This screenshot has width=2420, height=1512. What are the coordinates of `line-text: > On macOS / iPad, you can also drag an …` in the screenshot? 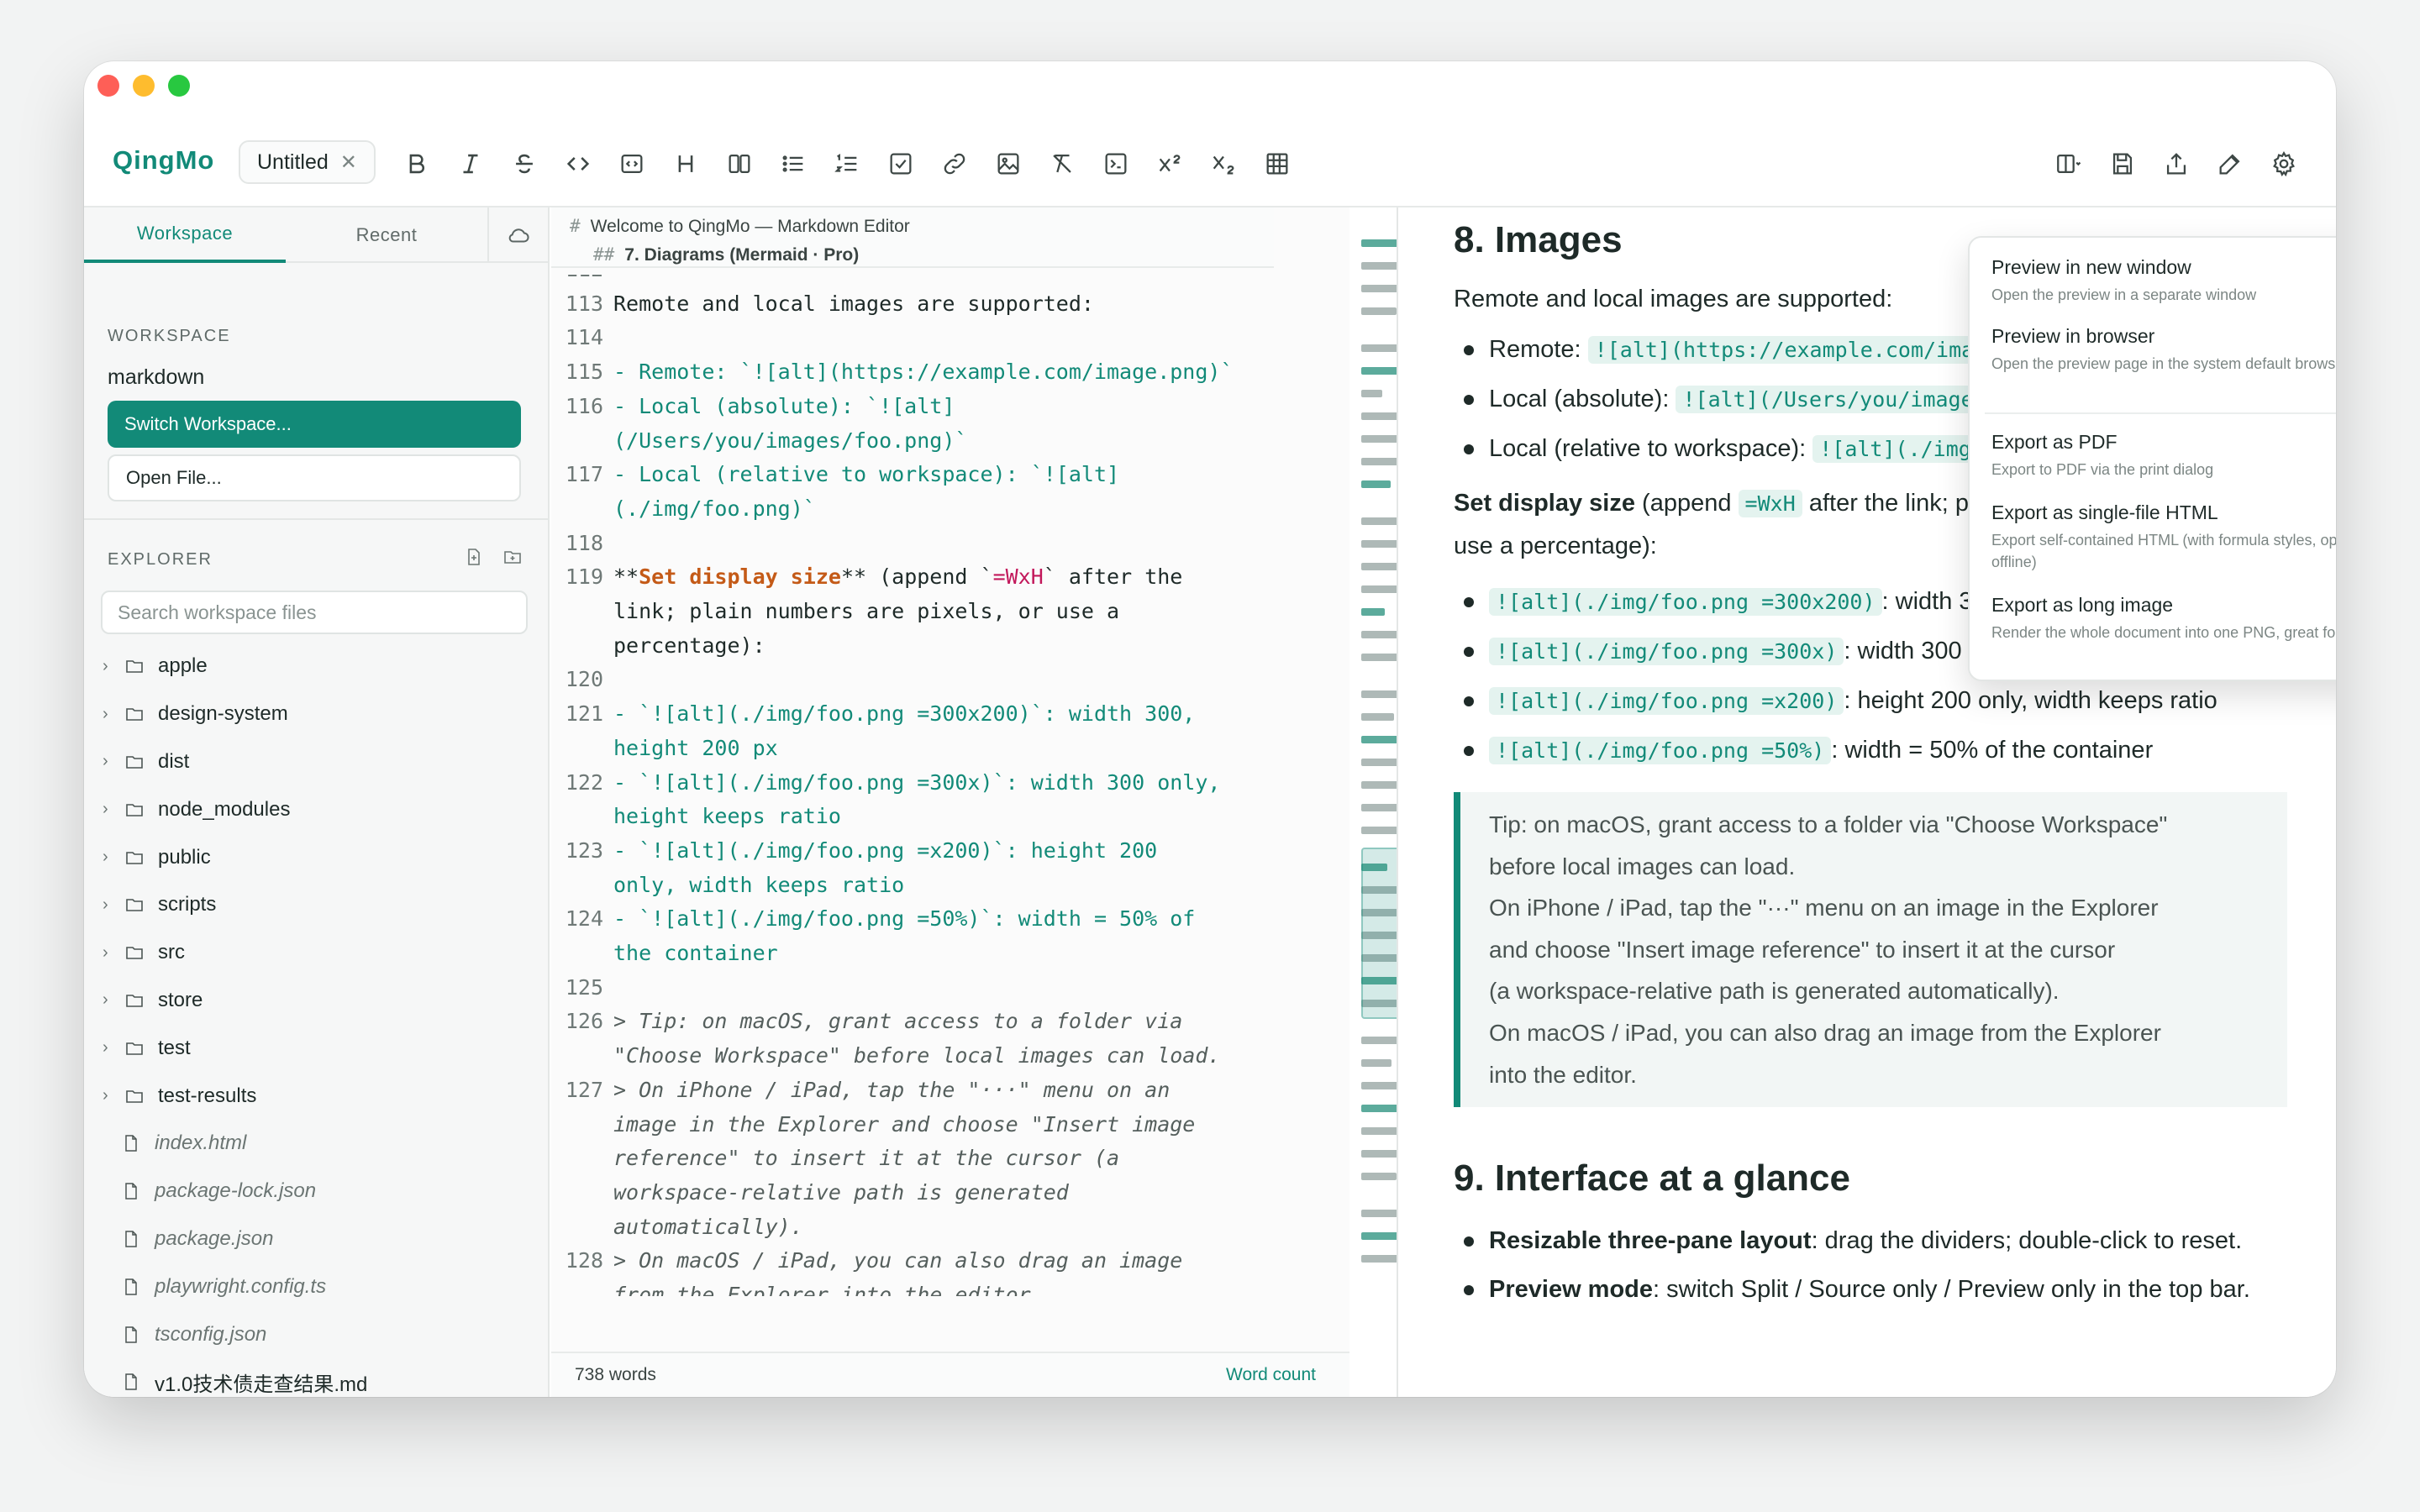 It's located at (936, 1270).